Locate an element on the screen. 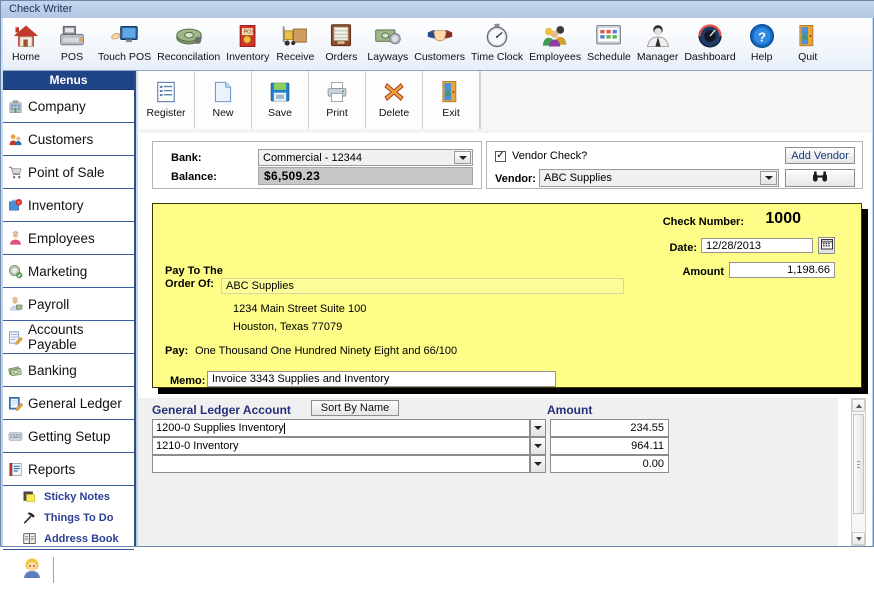 Image resolution: width=874 pixels, height=589 pixels. assistant-avatar-icon is located at coordinates (32, 569).